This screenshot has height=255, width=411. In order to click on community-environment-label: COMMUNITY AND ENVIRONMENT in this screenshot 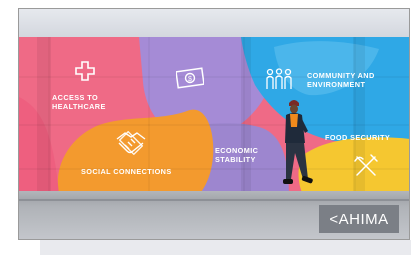, I will do `click(341, 80)`.